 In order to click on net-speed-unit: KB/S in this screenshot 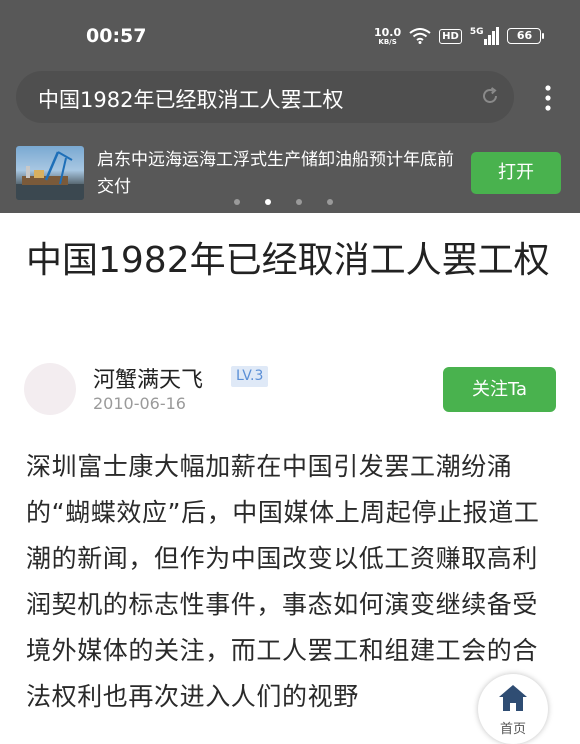, I will do `click(387, 41)`.